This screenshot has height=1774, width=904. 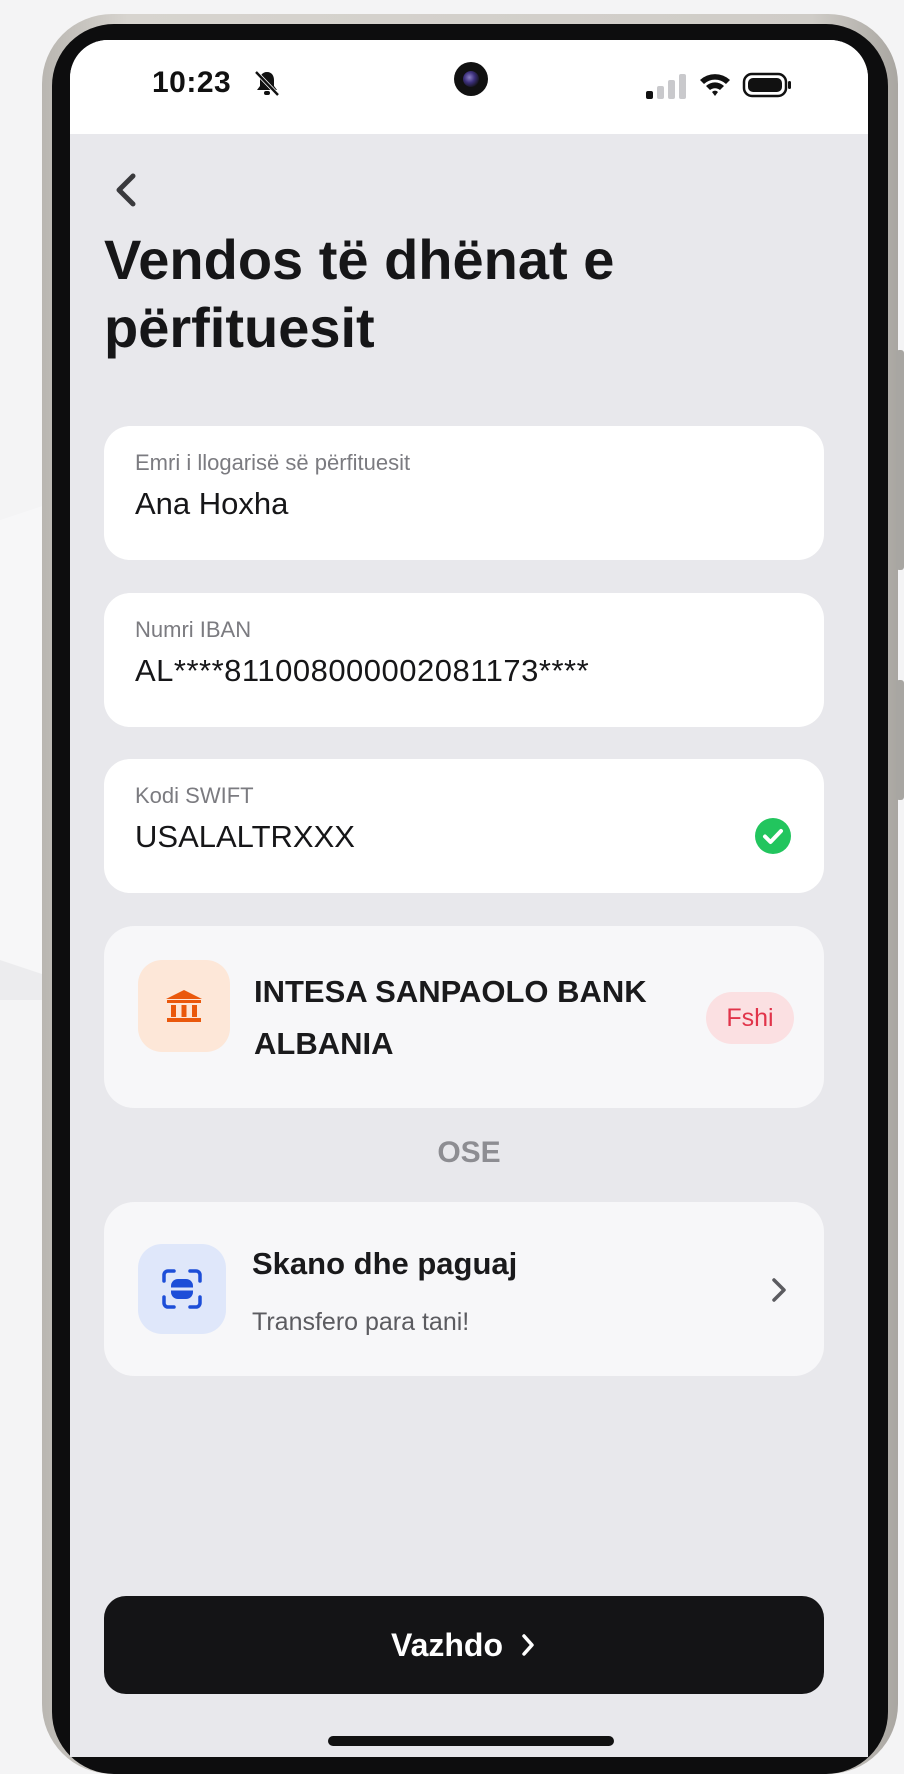 I want to click on scan-subtitle: Transfero para tani!, so click(x=361, y=1322).